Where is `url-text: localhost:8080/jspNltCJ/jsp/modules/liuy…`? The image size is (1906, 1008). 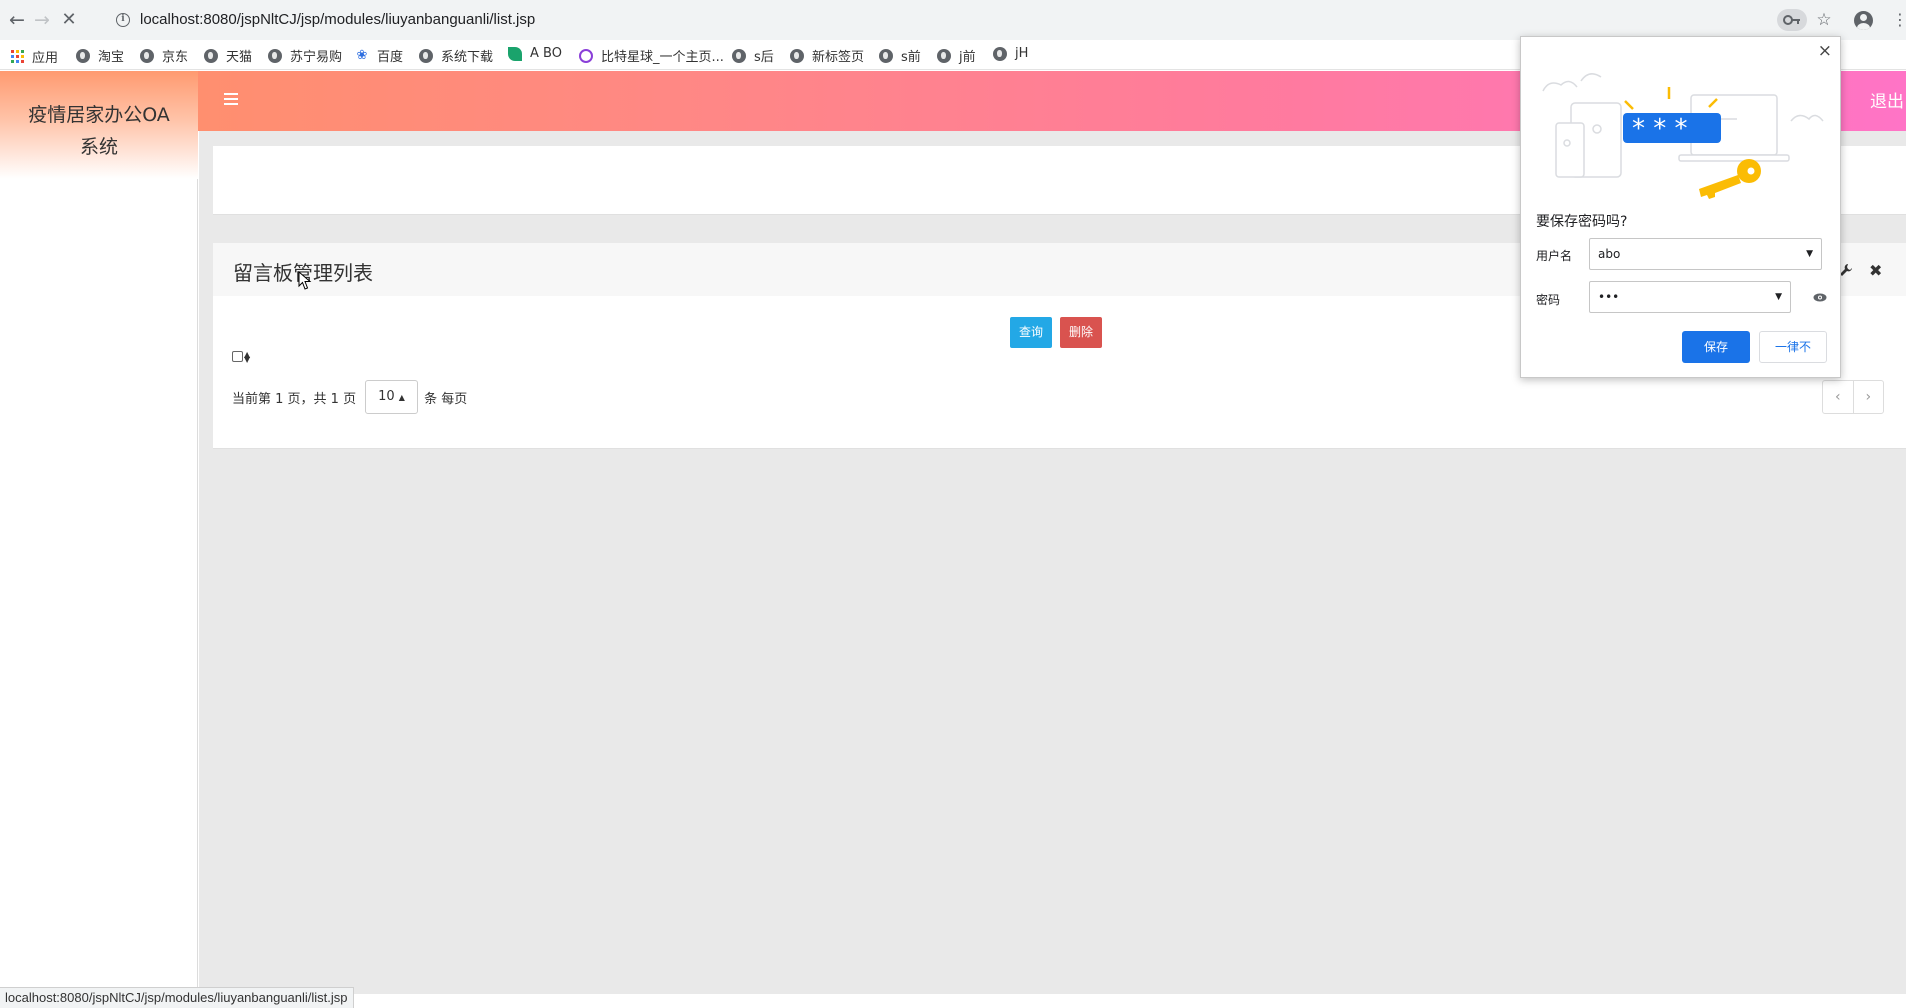 url-text: localhost:8080/jspNltCJ/jsp/modules/liuy… is located at coordinates (337, 19).